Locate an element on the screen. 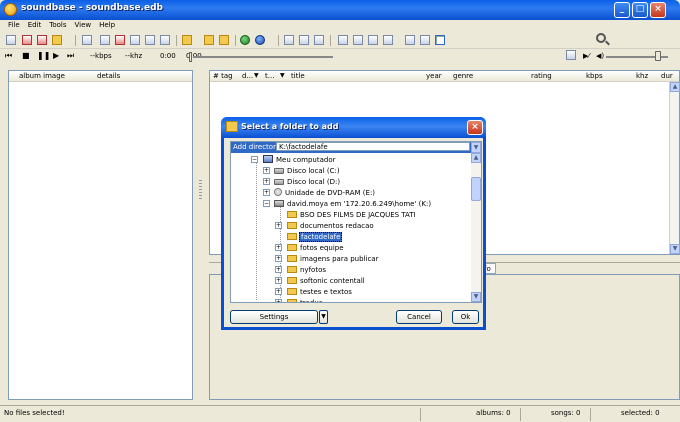  seek-thumb is located at coordinates (190, 57).